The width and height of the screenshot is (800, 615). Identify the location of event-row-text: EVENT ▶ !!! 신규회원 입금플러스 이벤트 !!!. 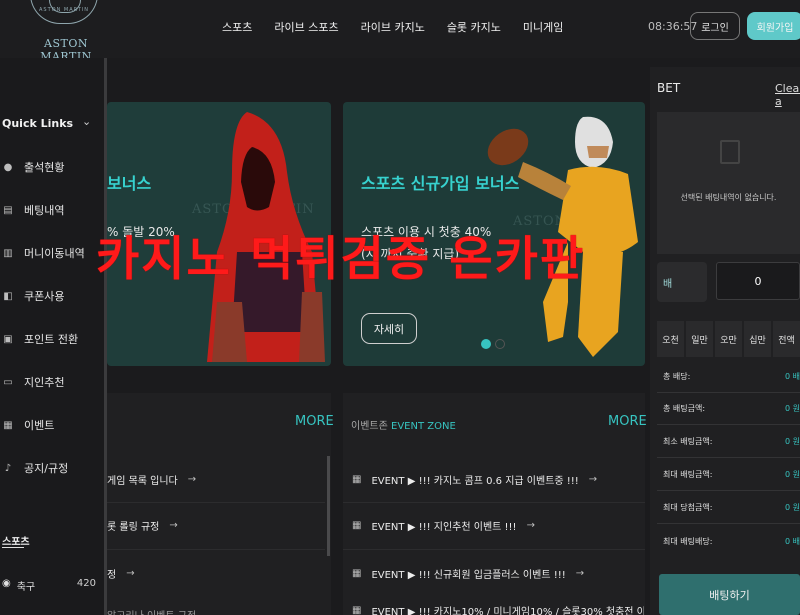
(468, 575).